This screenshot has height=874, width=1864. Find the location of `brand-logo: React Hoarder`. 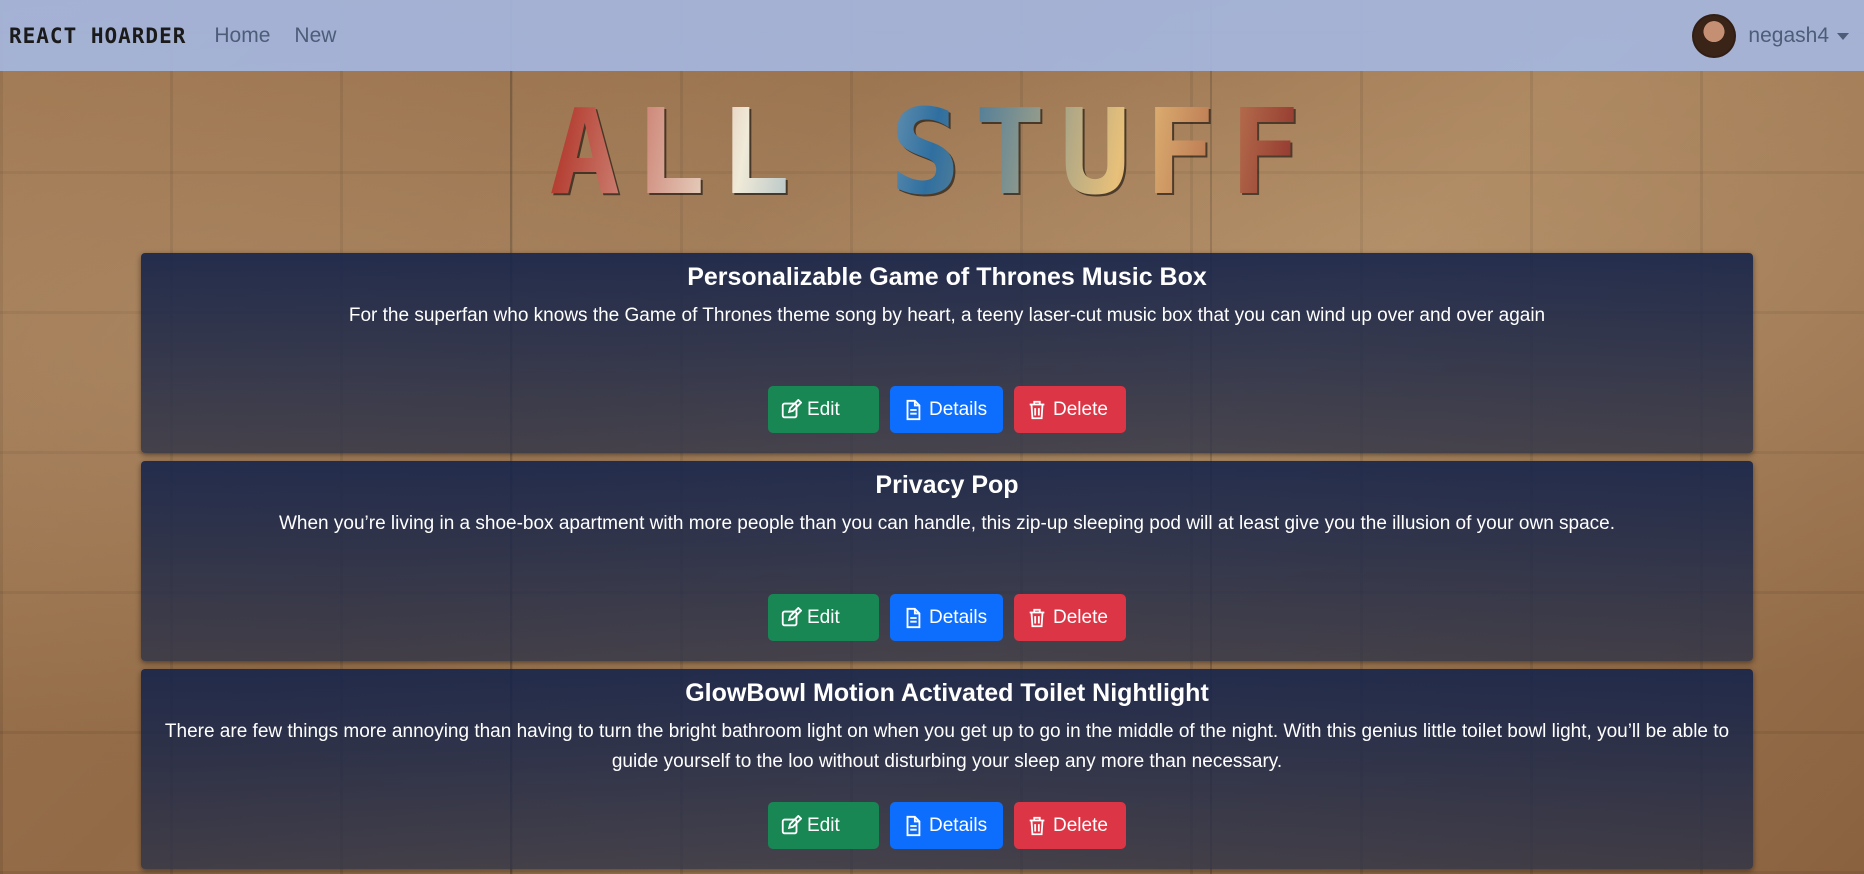

brand-logo: React Hoarder is located at coordinates (97, 36).